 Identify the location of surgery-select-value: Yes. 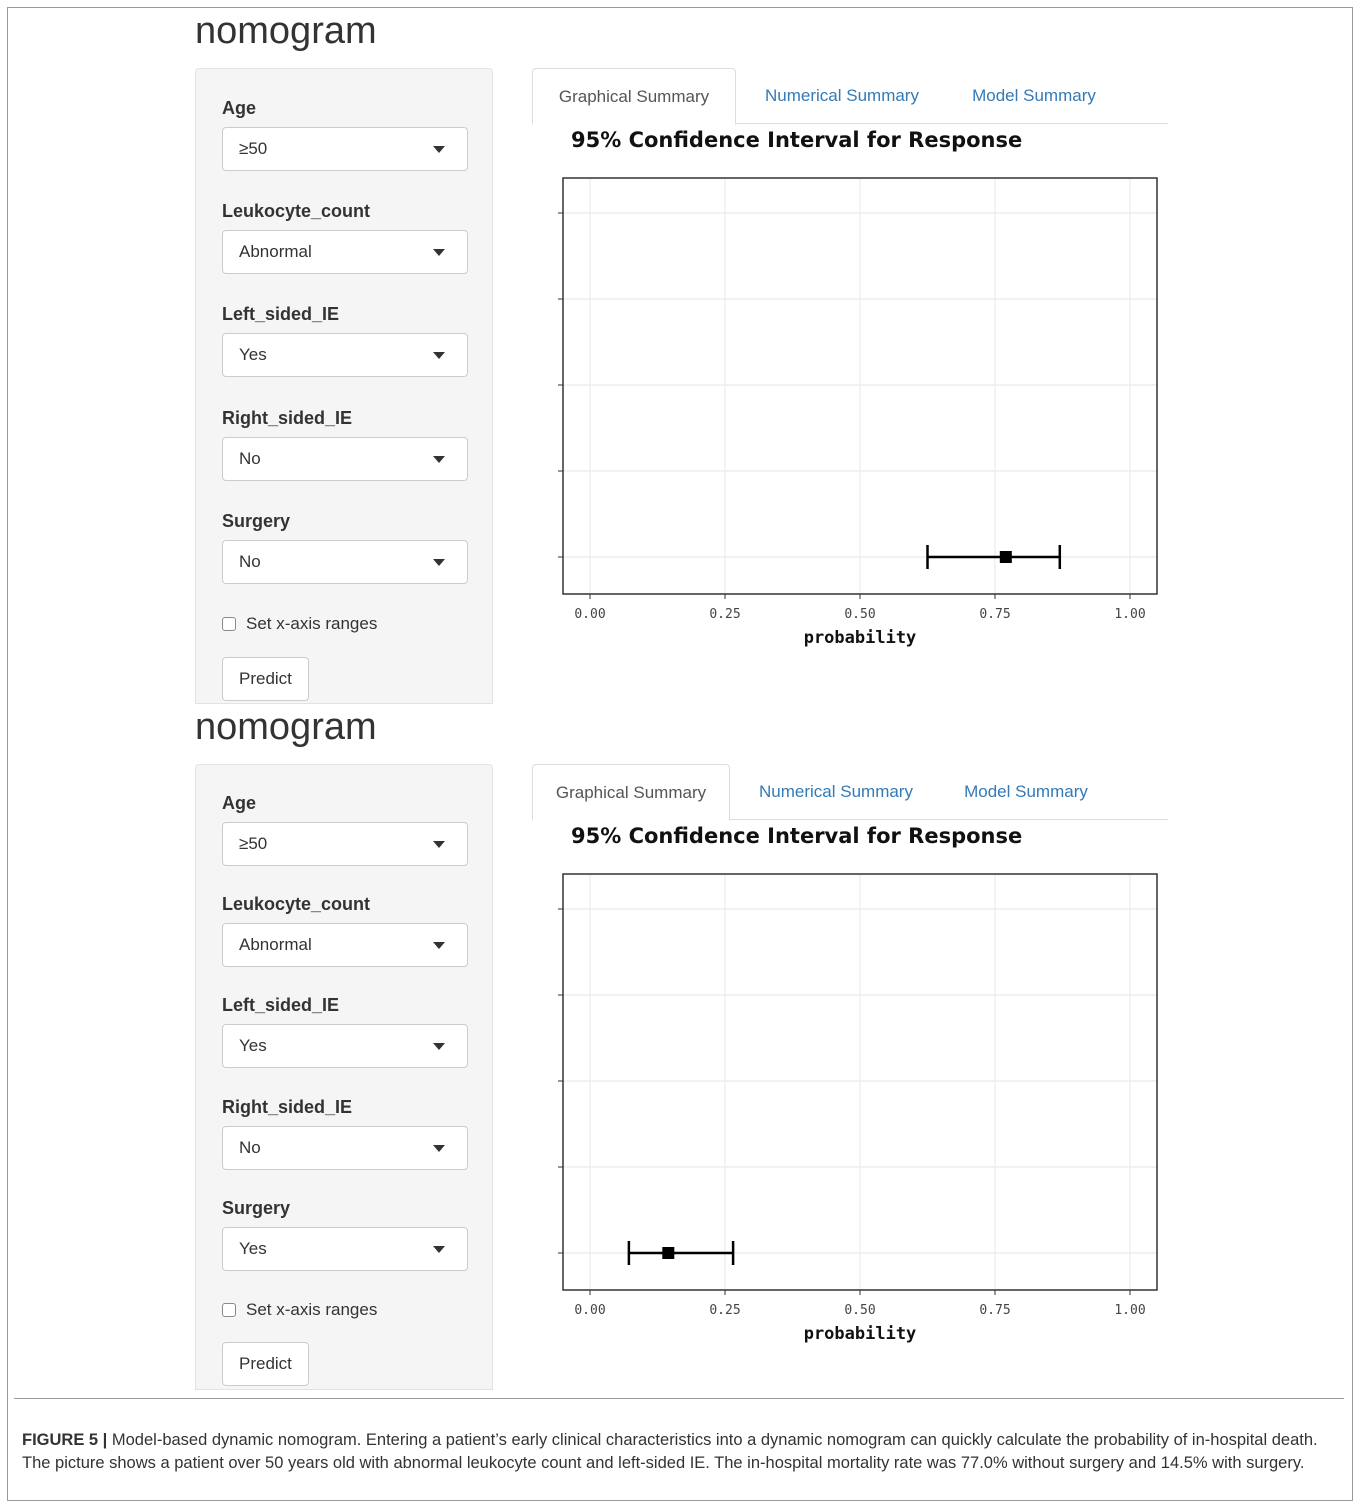
(253, 1248).